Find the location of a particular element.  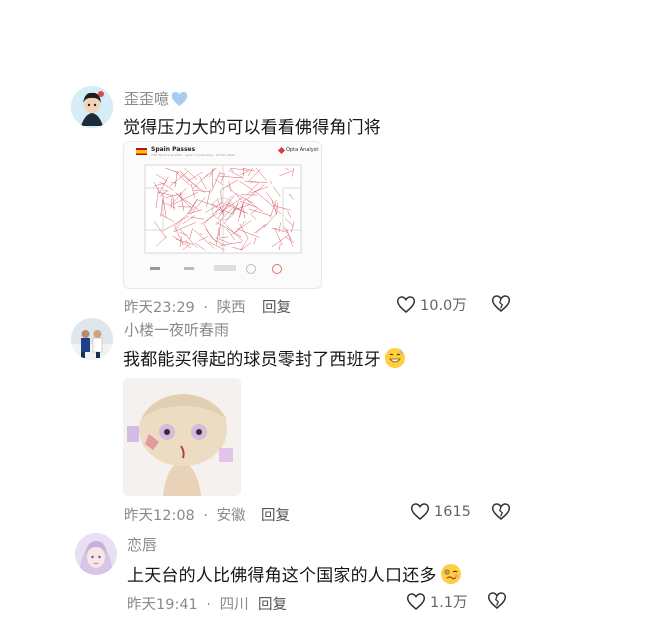

like-count: 1615 is located at coordinates (452, 511).